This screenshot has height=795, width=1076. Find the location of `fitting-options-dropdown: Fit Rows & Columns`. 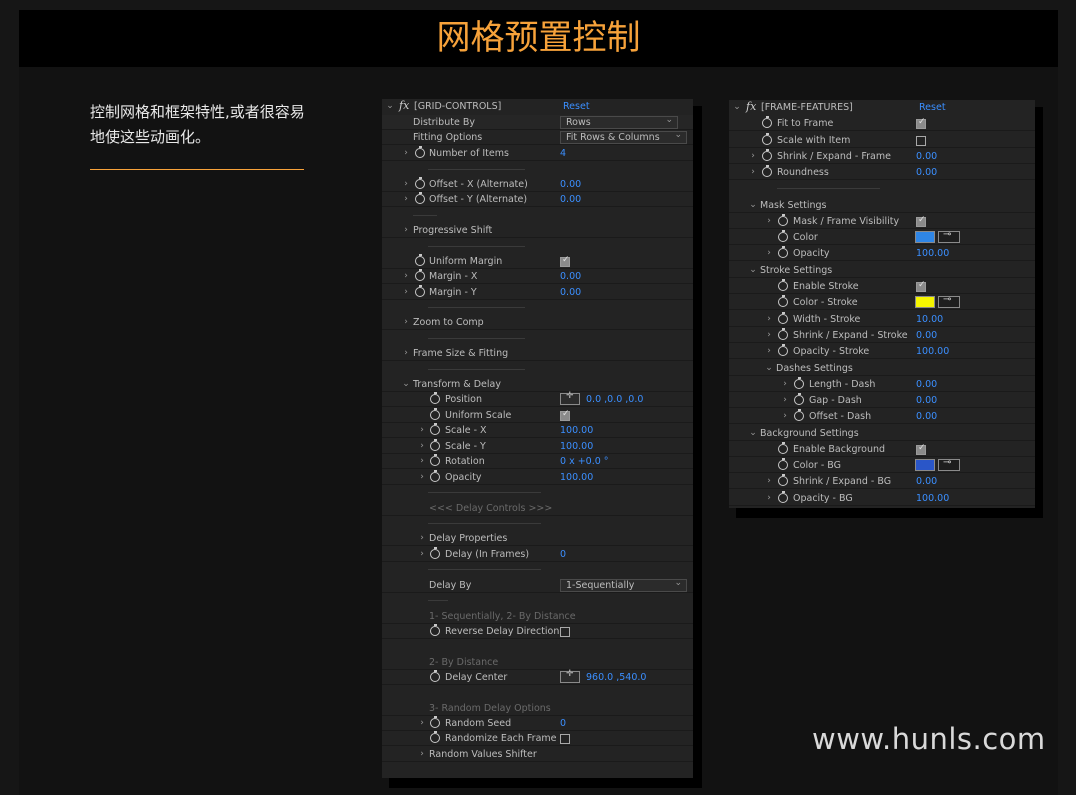

fitting-options-dropdown: Fit Rows & Columns is located at coordinates (623, 137).